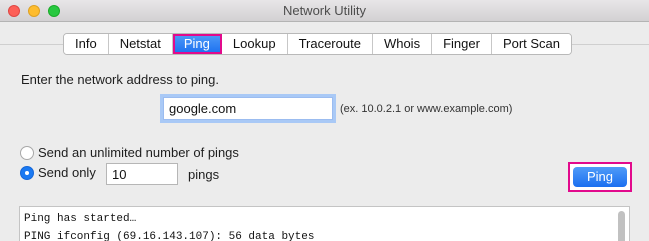 This screenshot has width=649, height=241. I want to click on title-bar: Network Utility, so click(324, 11).